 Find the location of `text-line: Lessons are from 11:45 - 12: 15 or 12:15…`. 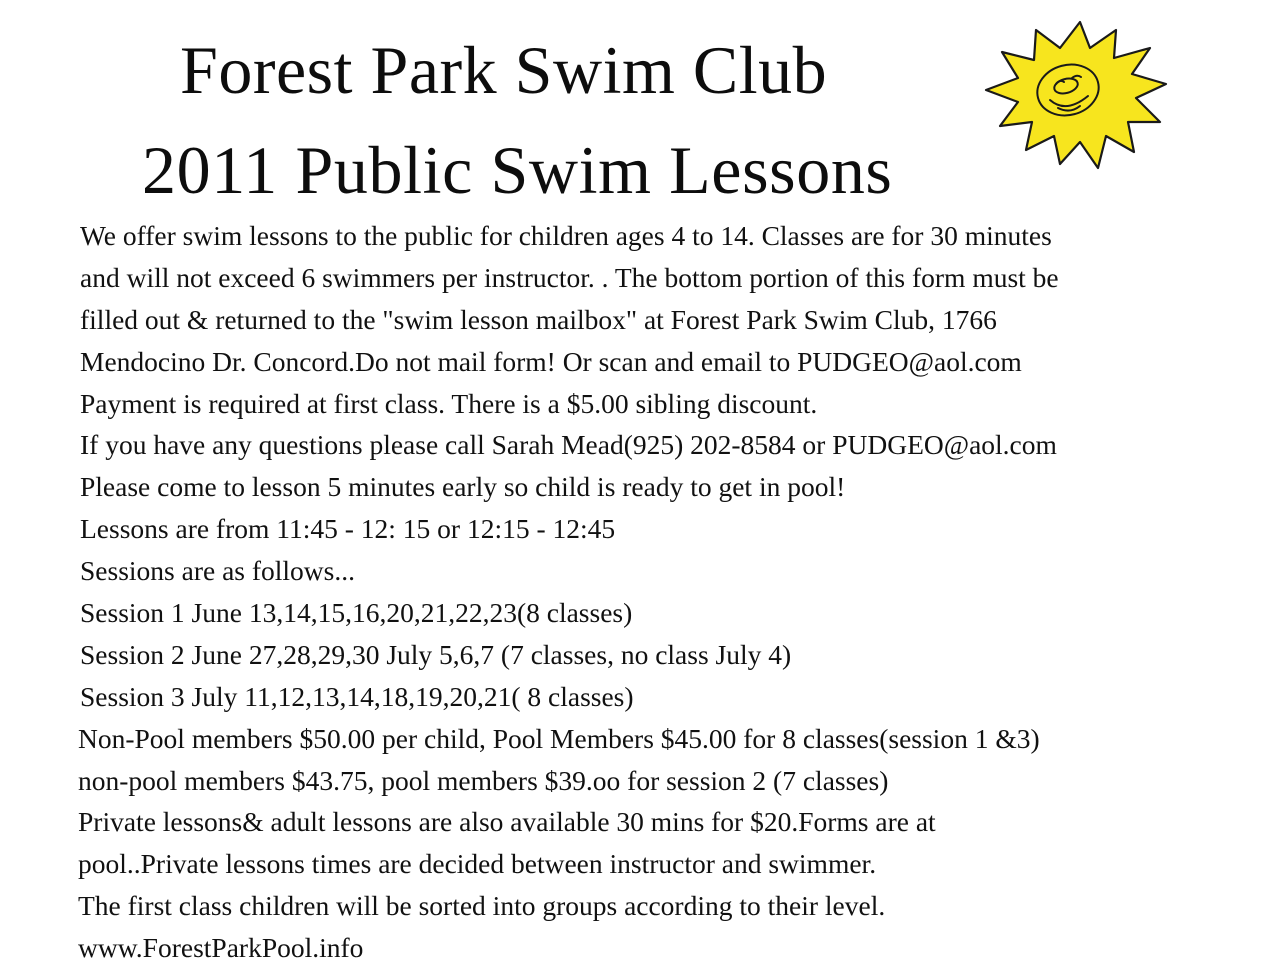

text-line: Lessons are from 11:45 - 12: 15 or 12:15… is located at coordinates (348, 529).